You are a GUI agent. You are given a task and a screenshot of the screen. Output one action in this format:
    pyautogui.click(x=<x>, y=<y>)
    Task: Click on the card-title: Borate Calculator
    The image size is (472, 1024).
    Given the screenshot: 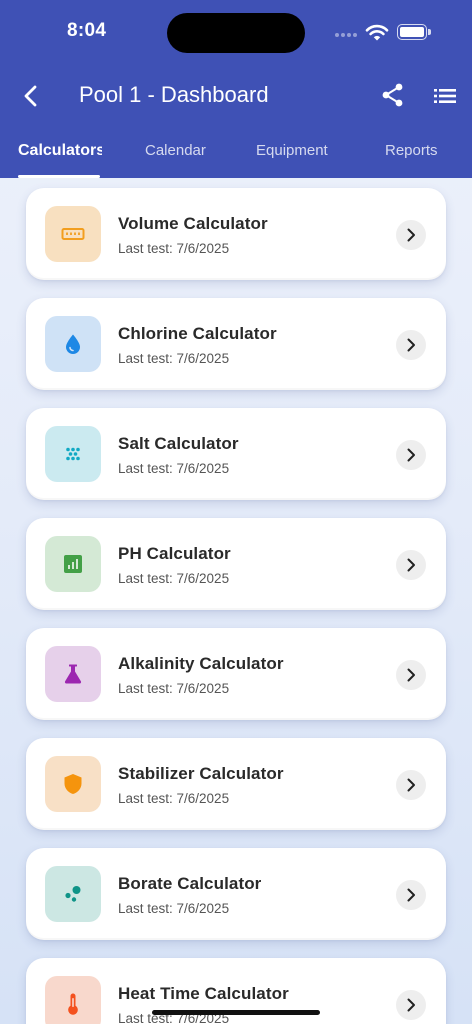 What is the action you would take?
    pyautogui.click(x=190, y=883)
    